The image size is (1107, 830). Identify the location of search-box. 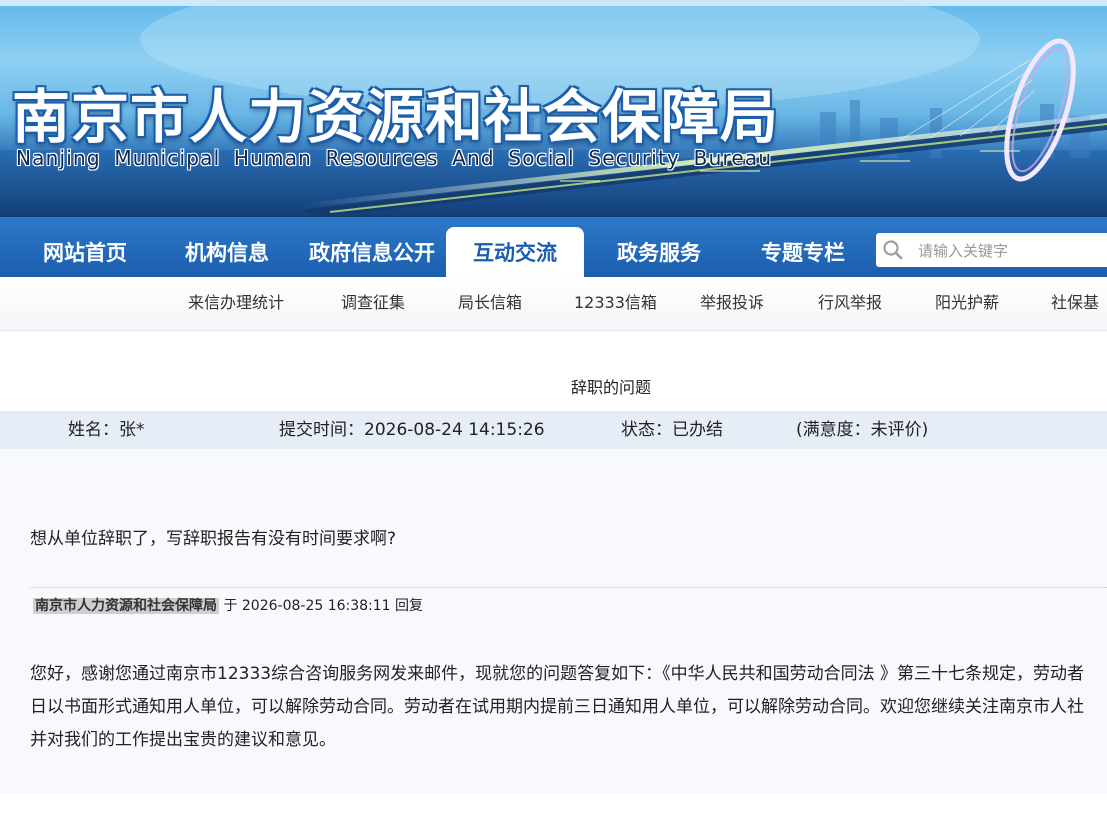
(991, 250).